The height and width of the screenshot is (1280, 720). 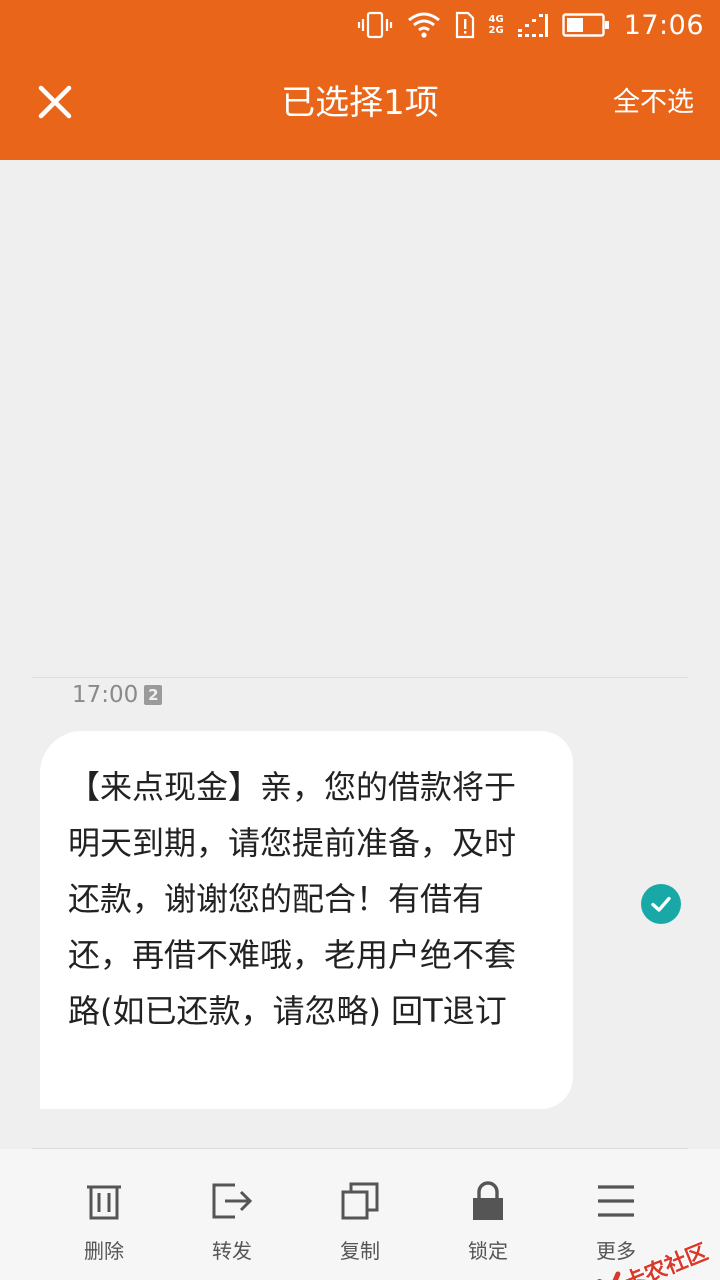 I want to click on delete-button: 删除, so click(x=104, y=1214).